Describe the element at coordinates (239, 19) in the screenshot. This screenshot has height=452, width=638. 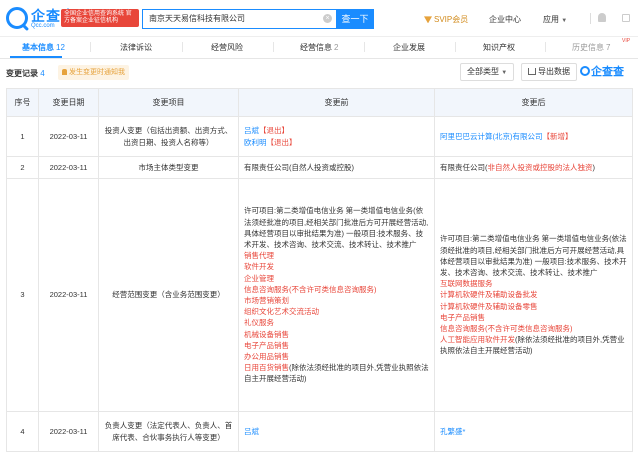
I see `search-input: 南京天天易信科技有限公司` at that location.